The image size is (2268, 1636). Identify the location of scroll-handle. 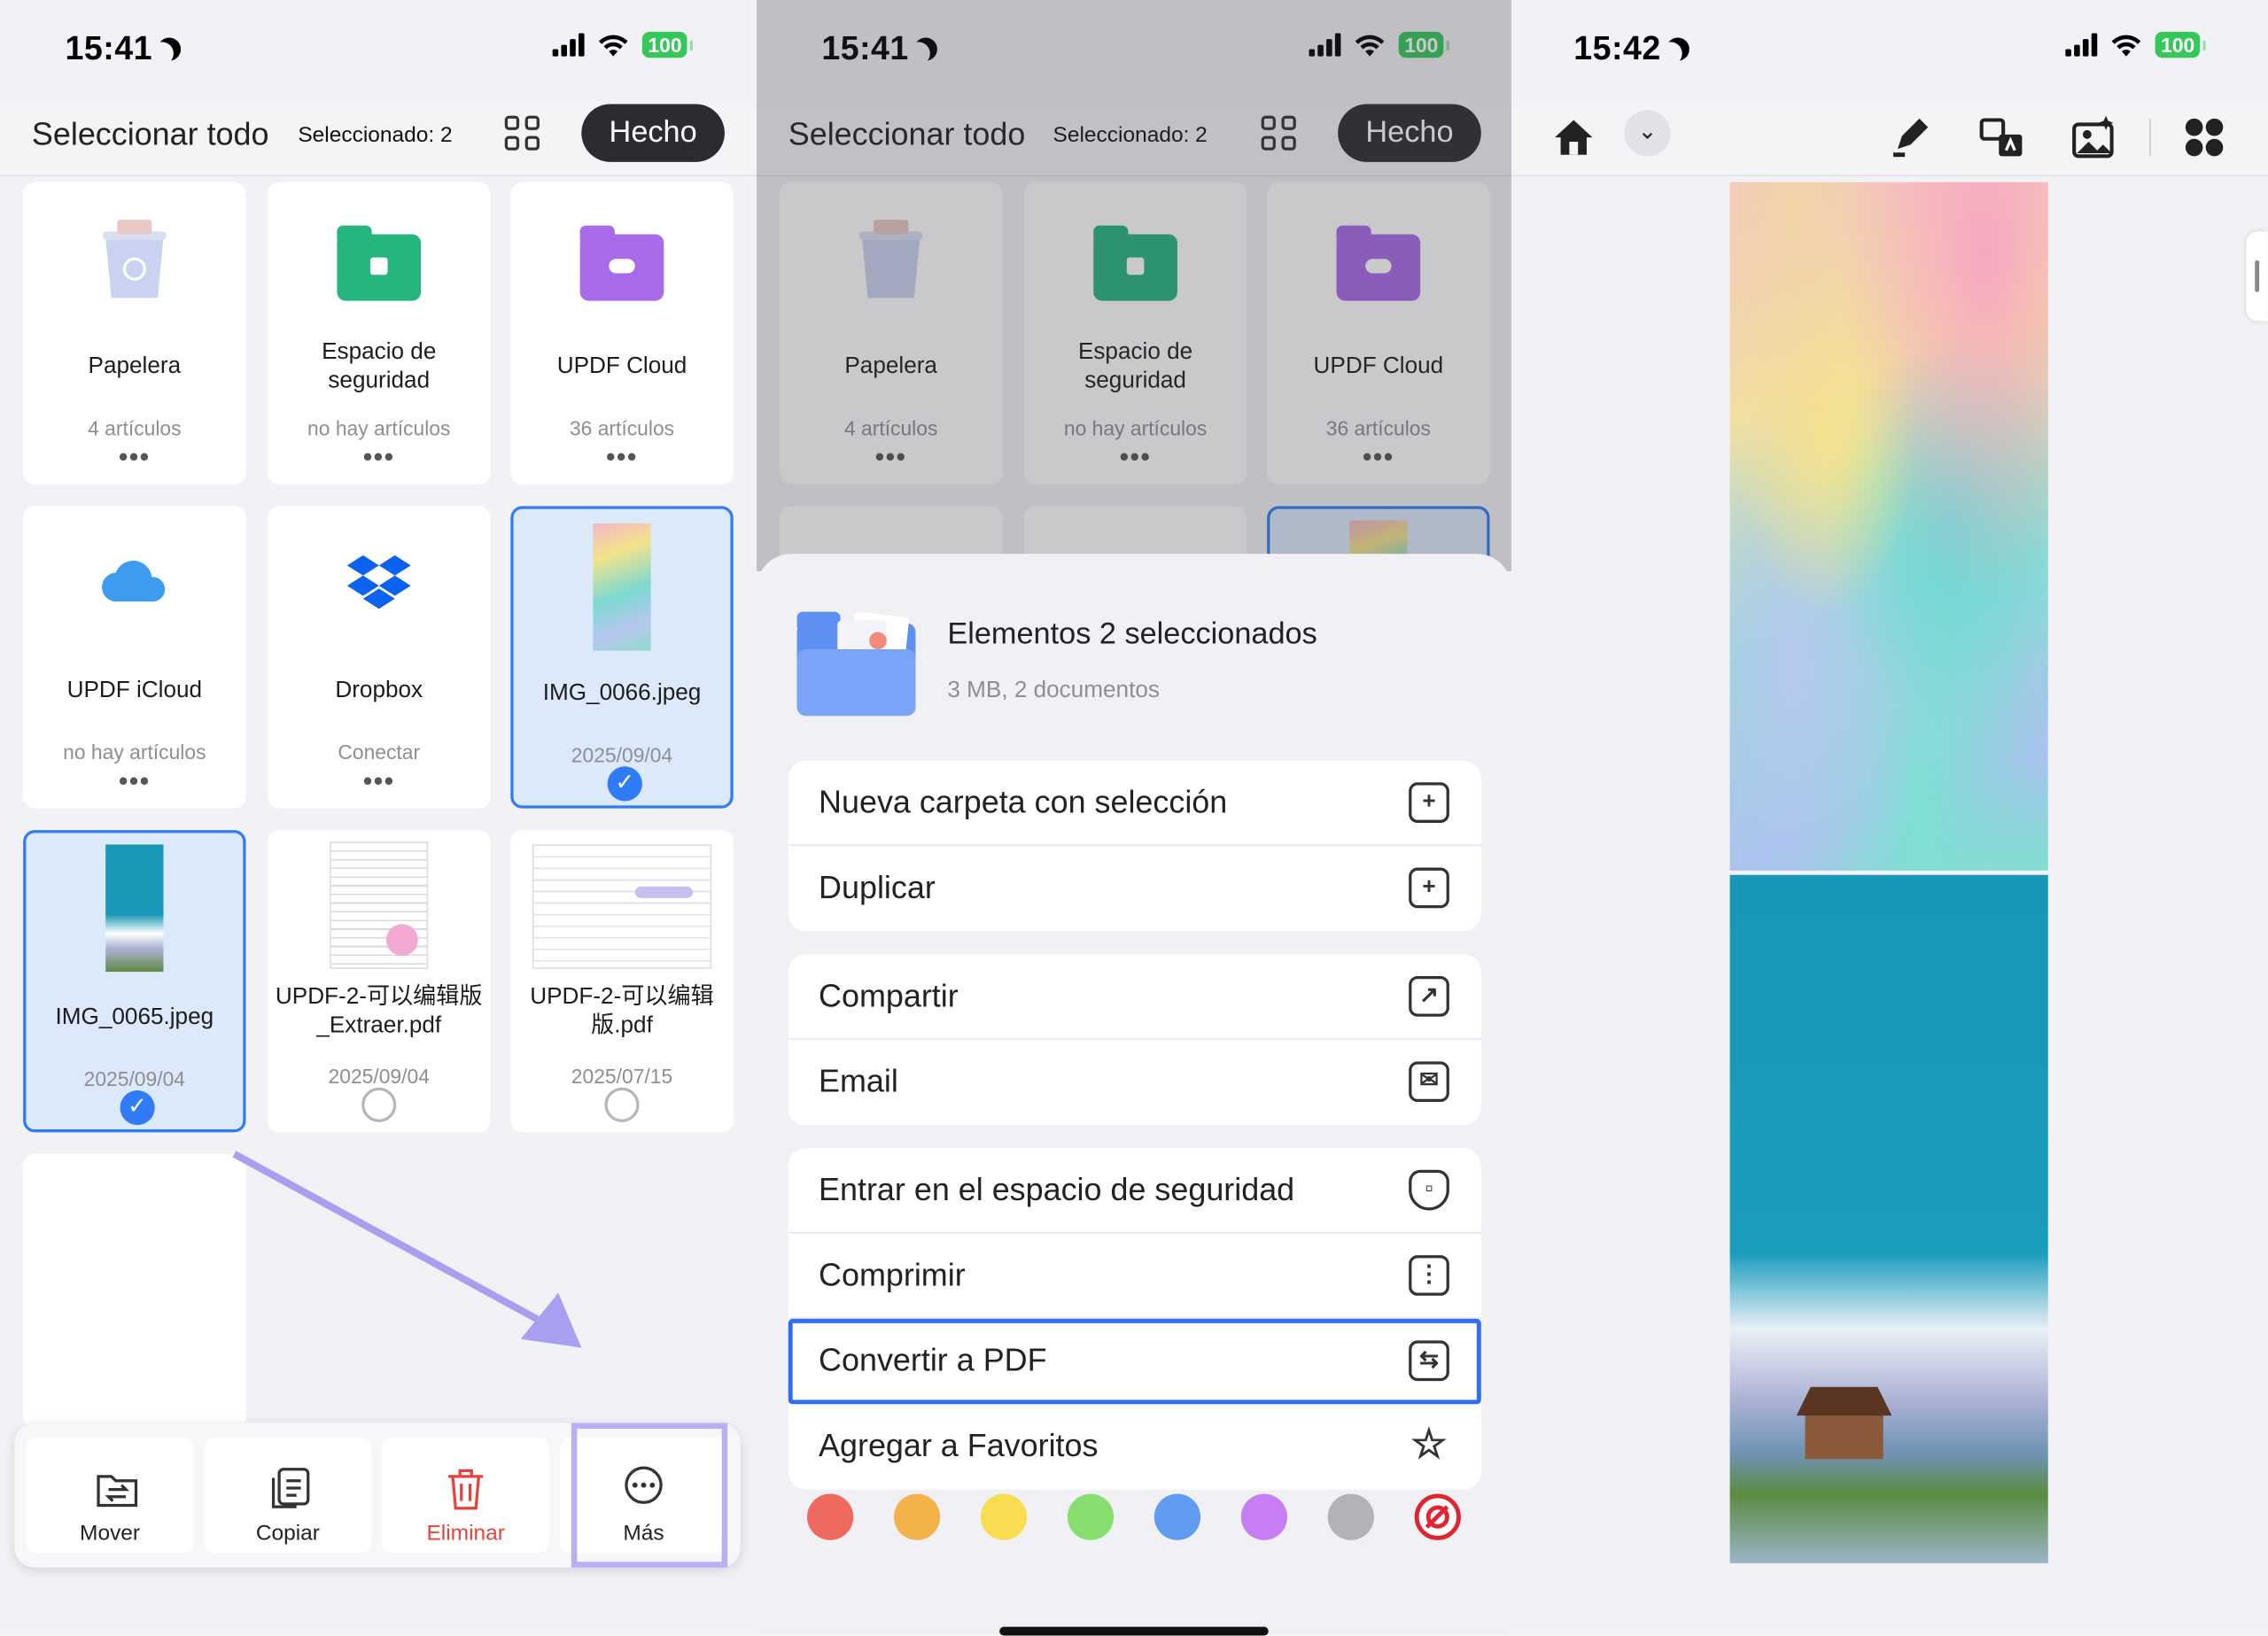
(2257, 276).